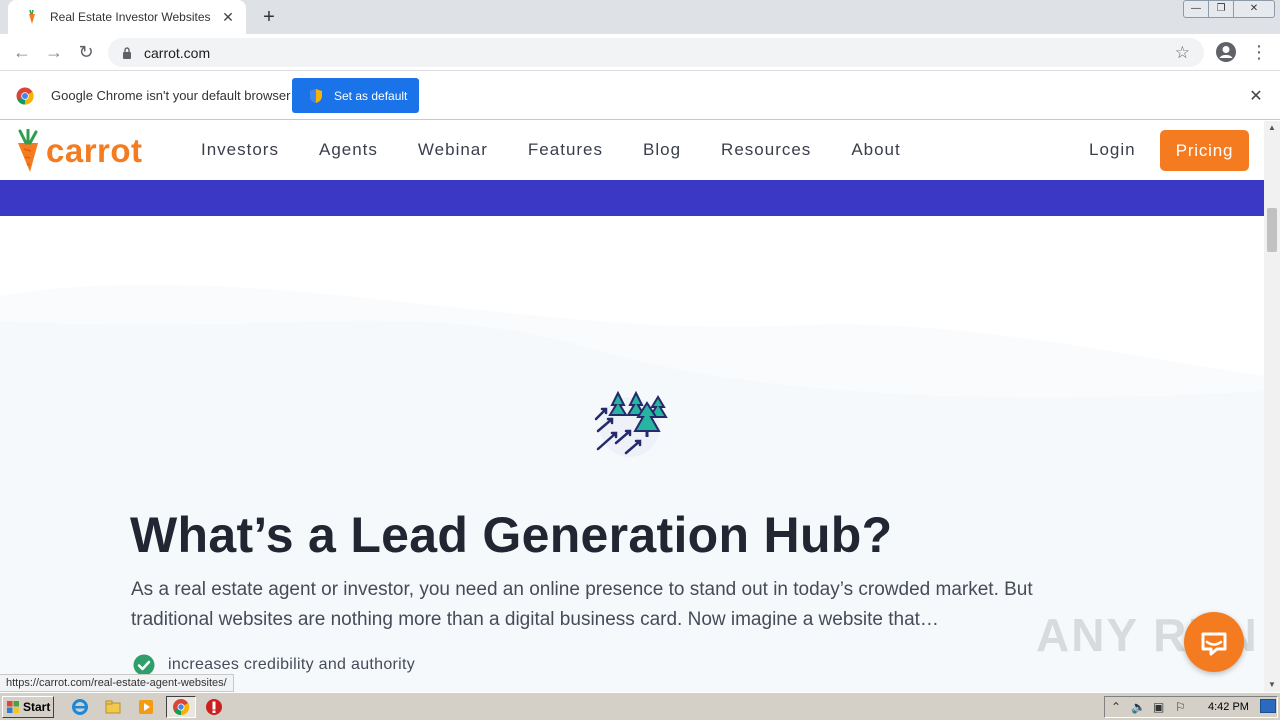 The image size is (1280, 720). Describe the element at coordinates (656, 52) in the screenshot. I see `address-bar: carrot.com ☆` at that location.